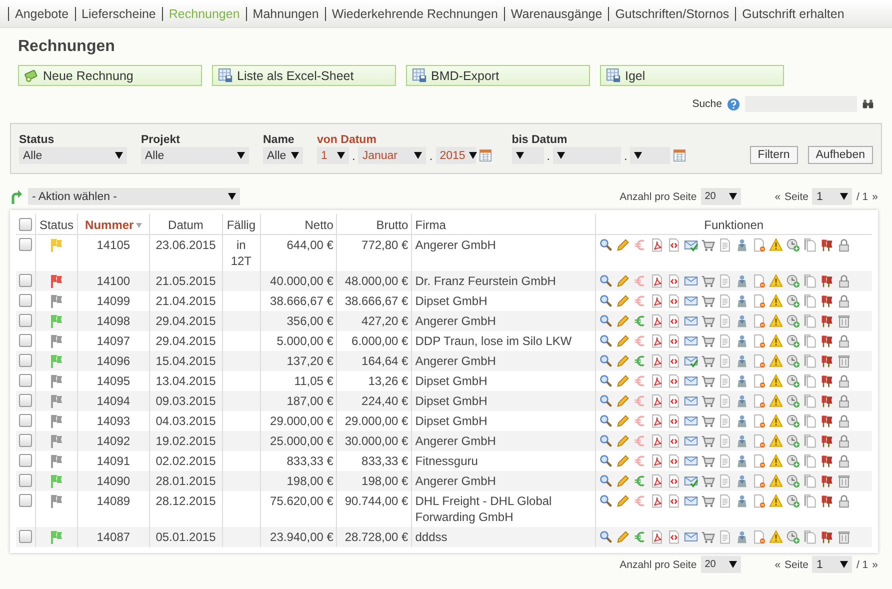 This screenshot has height=589, width=892. What do you see at coordinates (832, 196) in the screenshot?
I see `page-select: 1` at bounding box center [832, 196].